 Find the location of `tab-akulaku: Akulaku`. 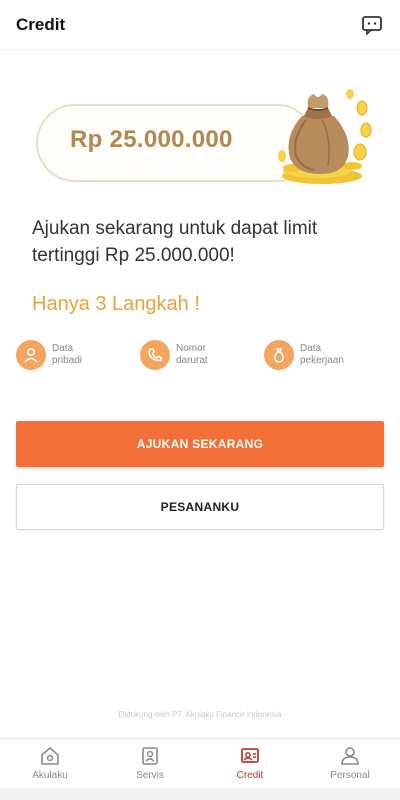

tab-akulaku: Akulaku is located at coordinates (50, 763).